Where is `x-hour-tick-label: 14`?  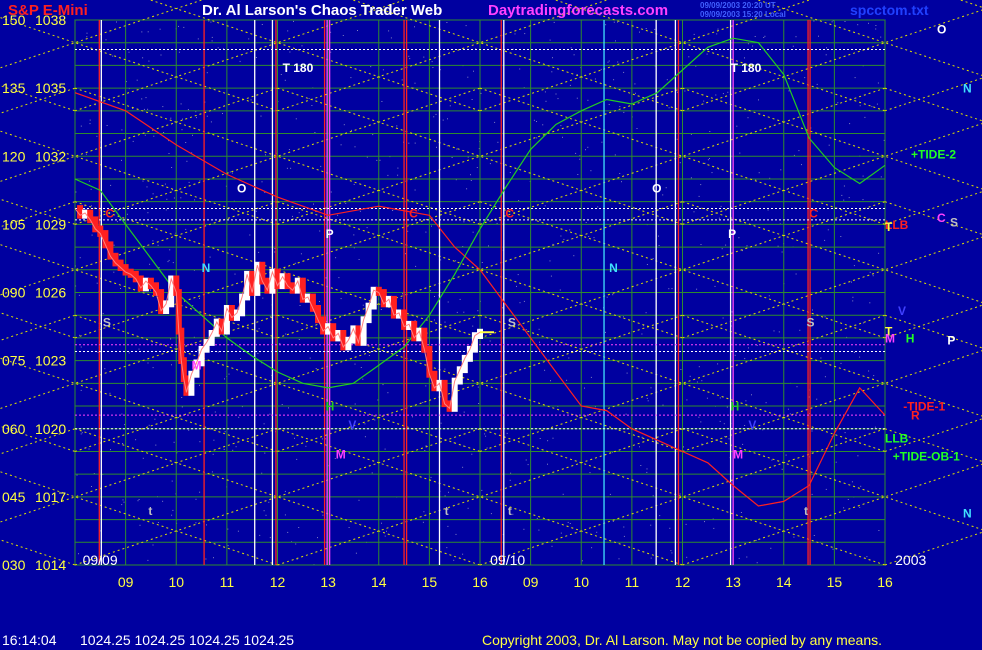 x-hour-tick-label: 14 is located at coordinates (379, 582).